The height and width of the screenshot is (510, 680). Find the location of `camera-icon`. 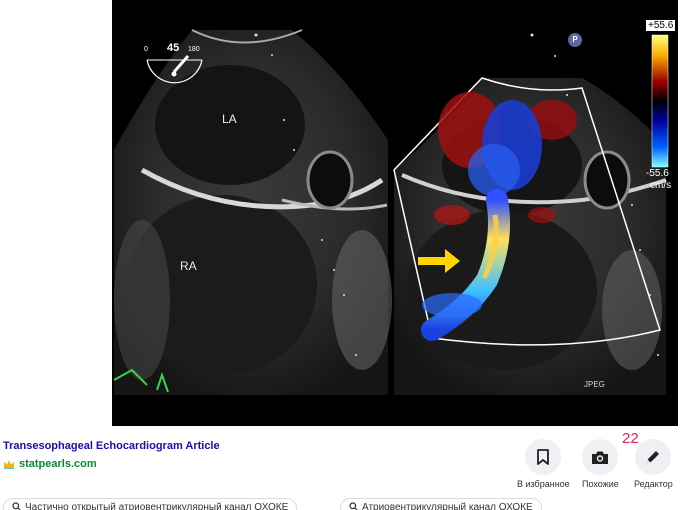

camera-icon is located at coordinates (600, 457).